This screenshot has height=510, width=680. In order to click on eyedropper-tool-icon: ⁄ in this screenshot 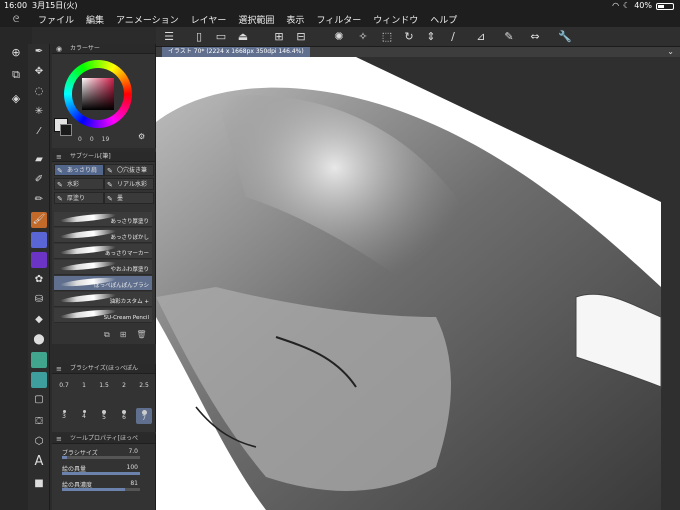, I will do `click(39, 132)`.